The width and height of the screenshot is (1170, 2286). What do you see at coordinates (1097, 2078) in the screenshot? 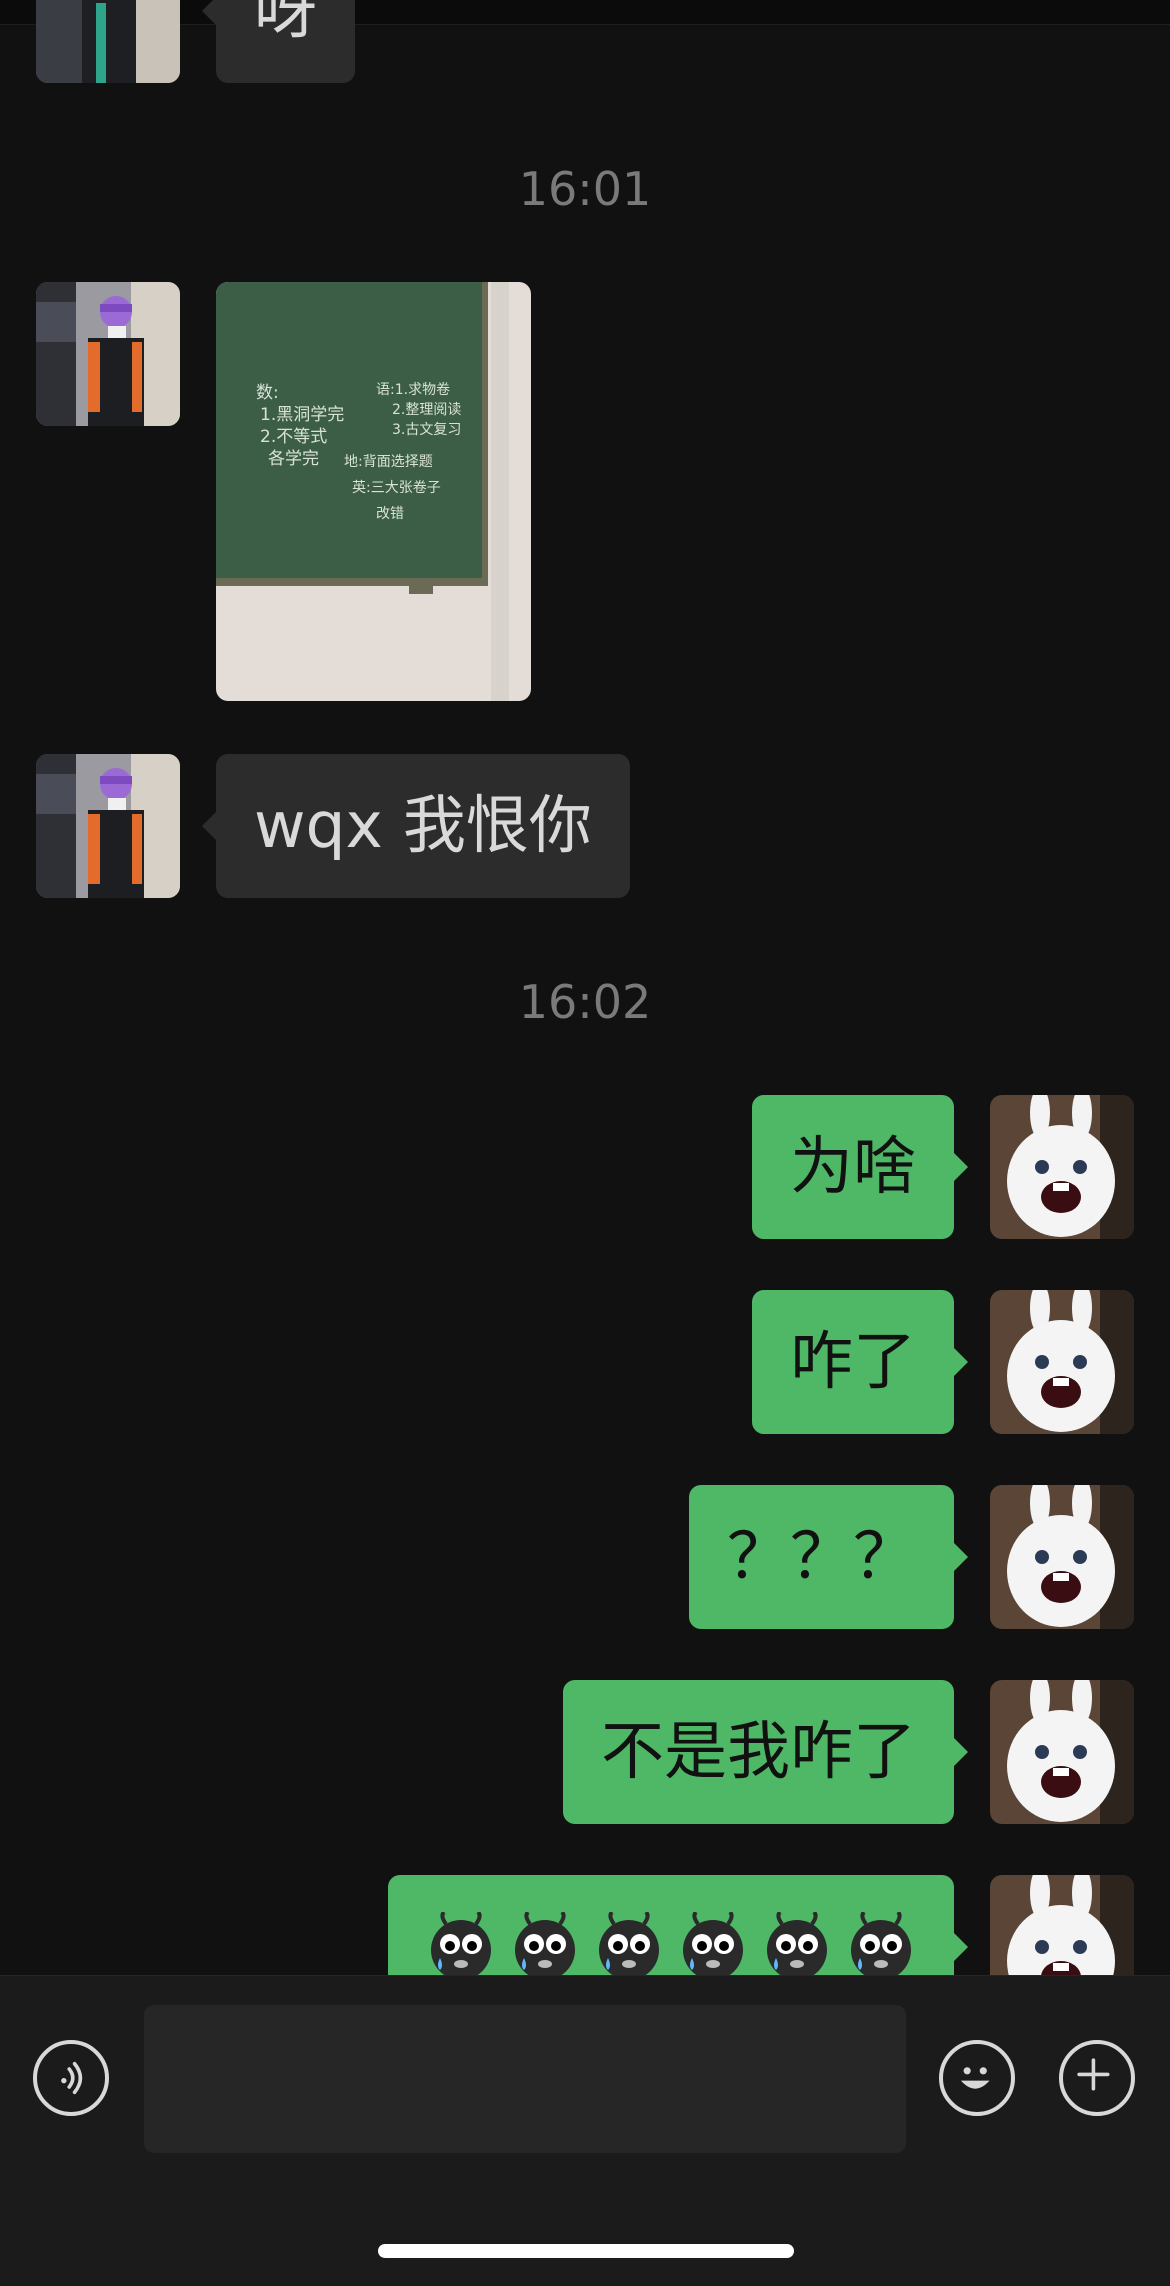
I see `plus-circle-icon` at bounding box center [1097, 2078].